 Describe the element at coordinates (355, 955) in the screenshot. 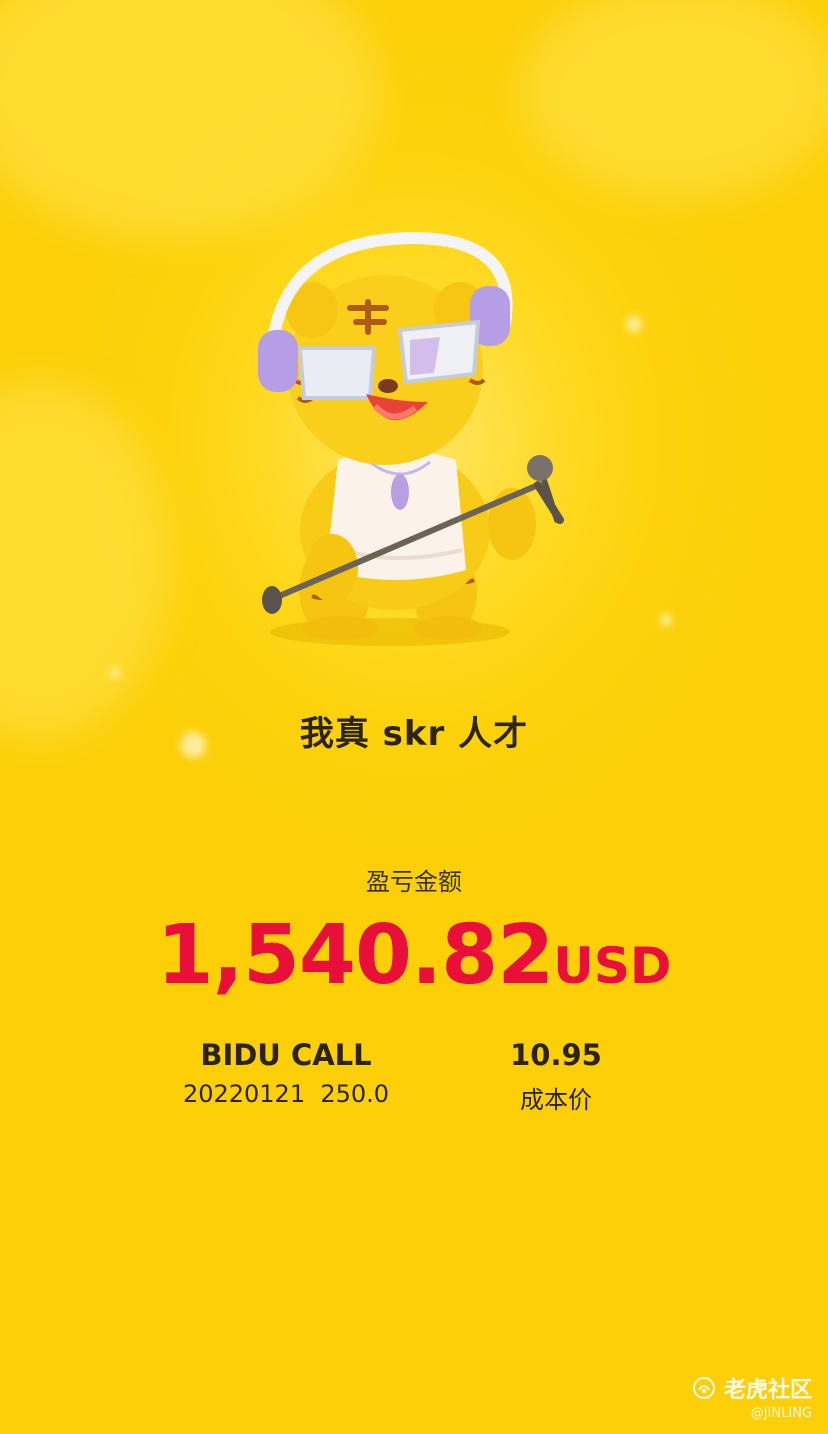

I see `profit-loss-value: 1,540.82` at that location.